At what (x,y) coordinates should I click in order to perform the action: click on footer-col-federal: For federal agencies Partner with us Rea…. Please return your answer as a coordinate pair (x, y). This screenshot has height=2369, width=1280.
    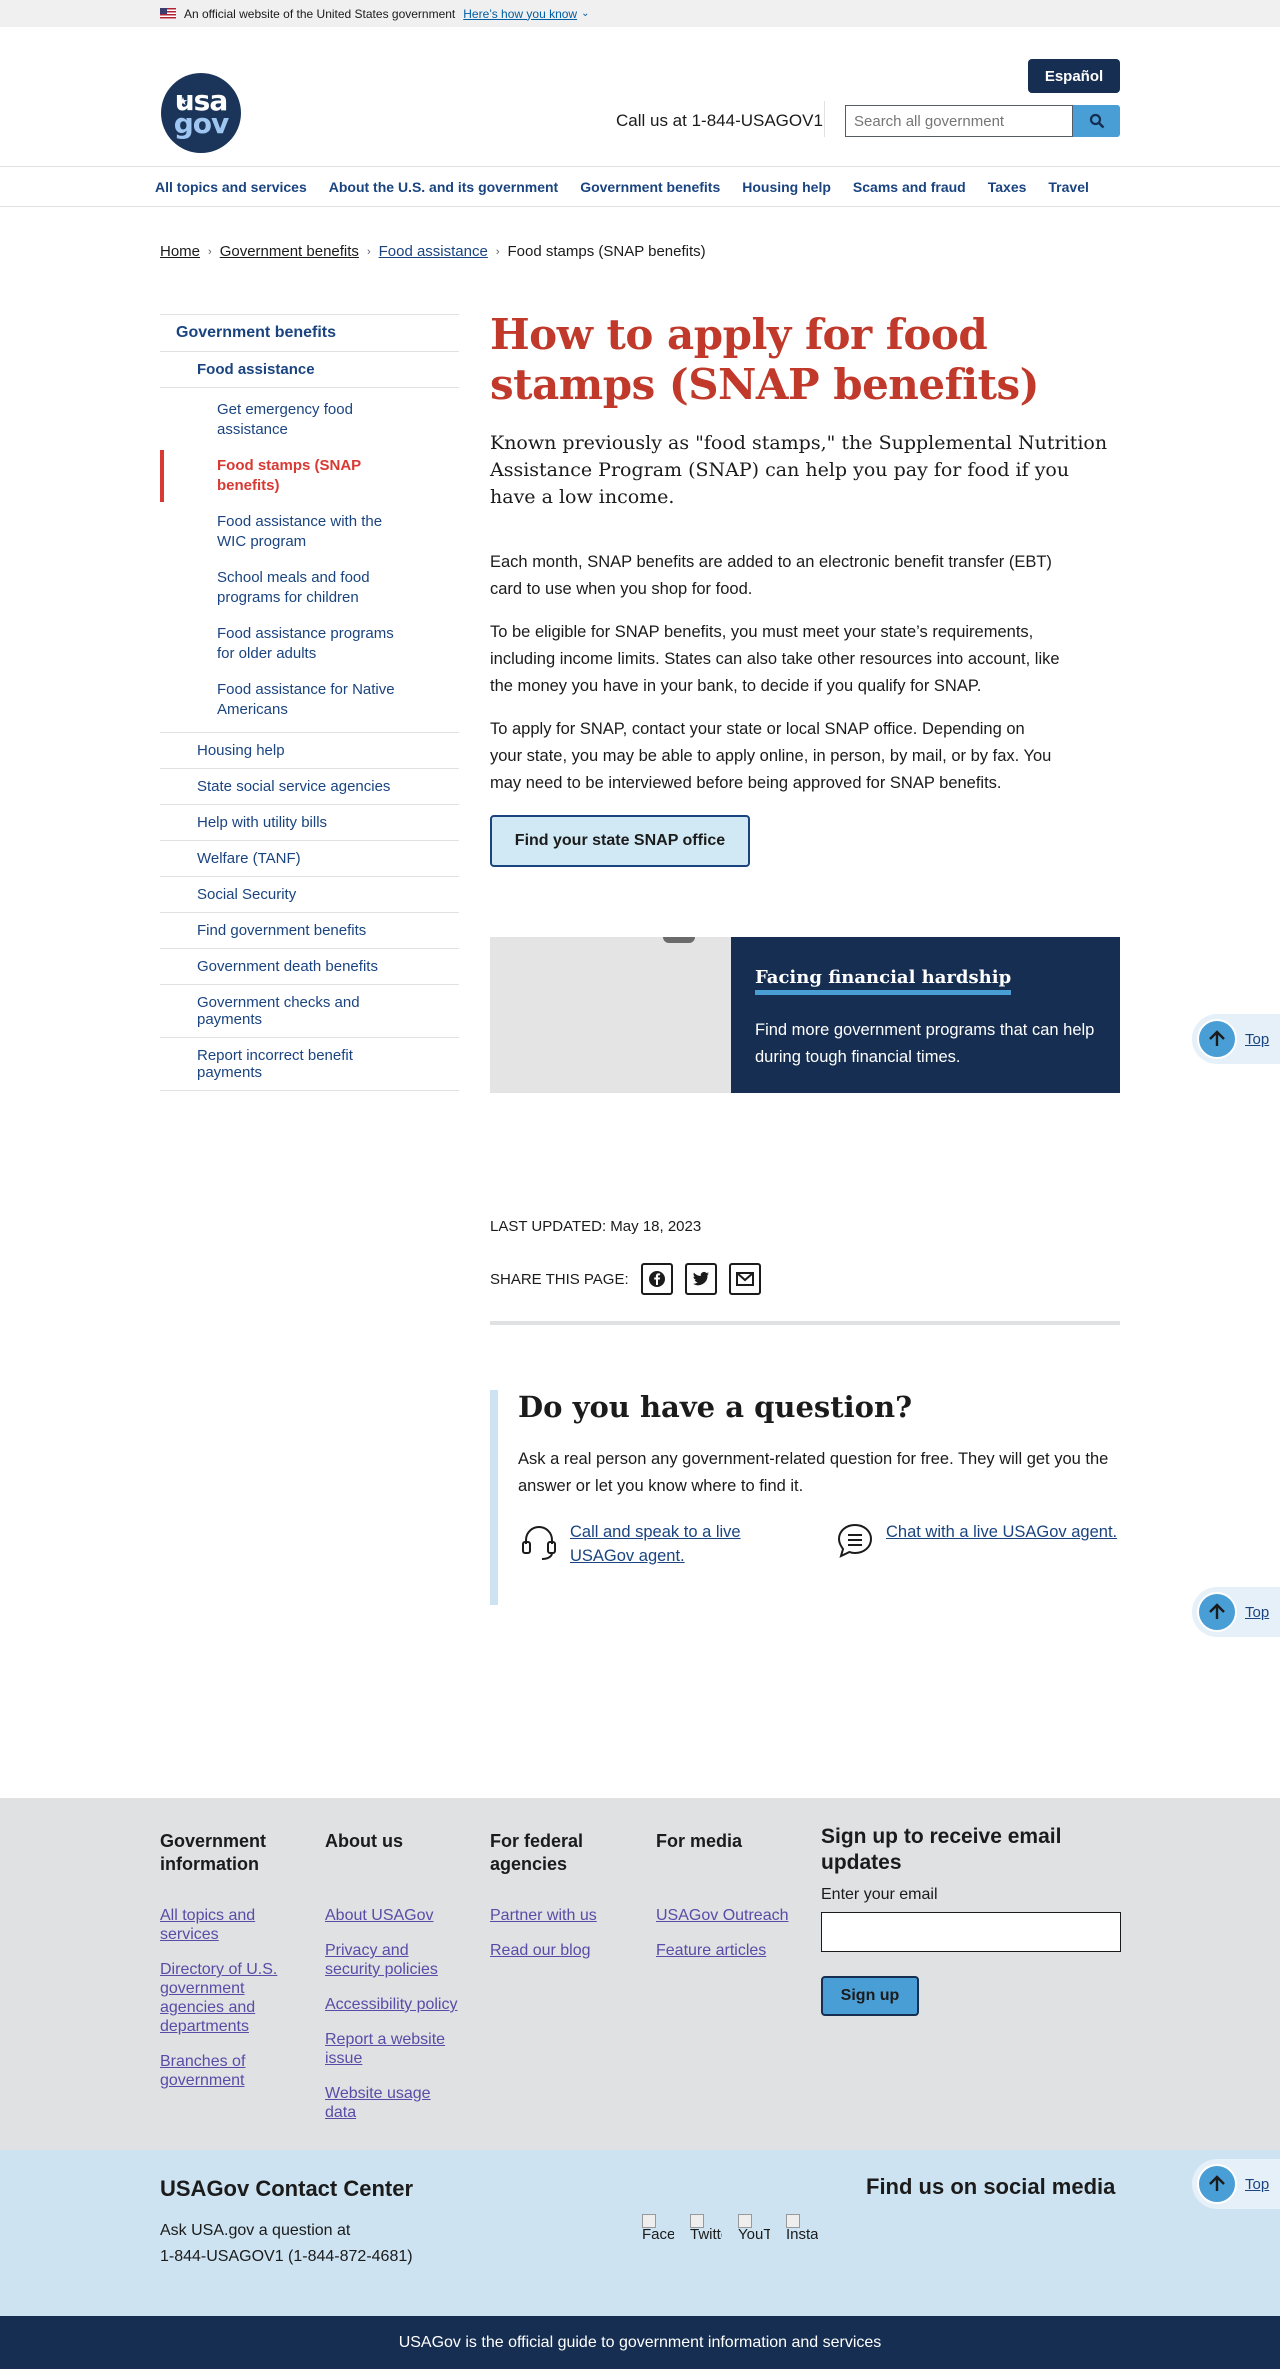
    Looking at the image, I should click on (560, 1903).